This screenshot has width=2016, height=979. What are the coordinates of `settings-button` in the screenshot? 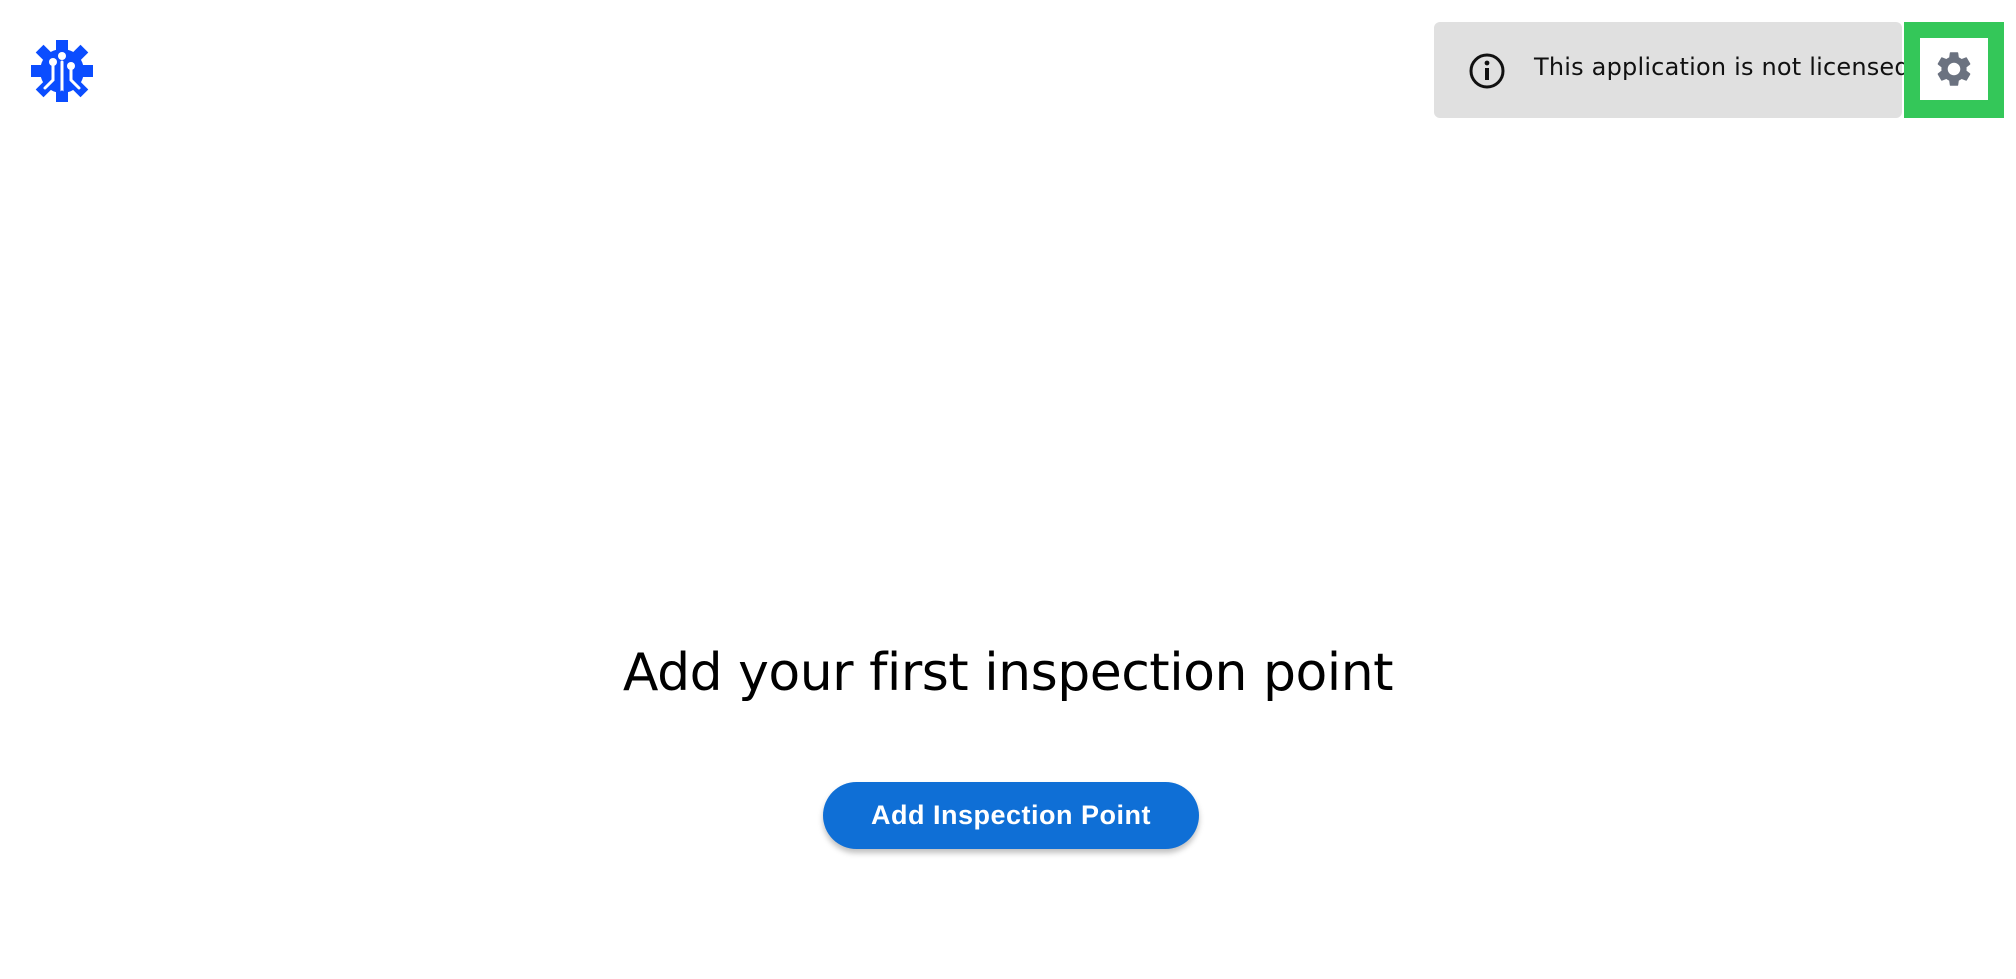 It's located at (1954, 69).